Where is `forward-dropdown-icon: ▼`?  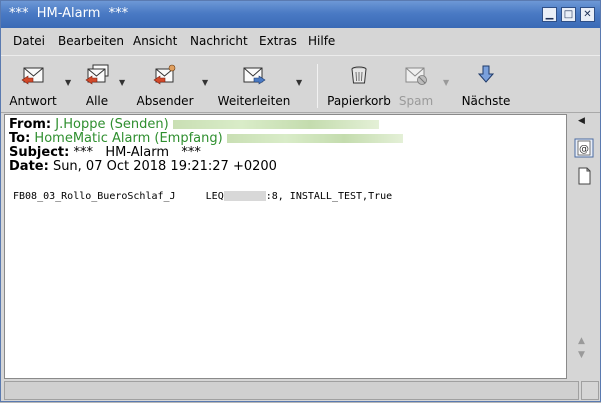 forward-dropdown-icon: ▼ is located at coordinates (299, 82).